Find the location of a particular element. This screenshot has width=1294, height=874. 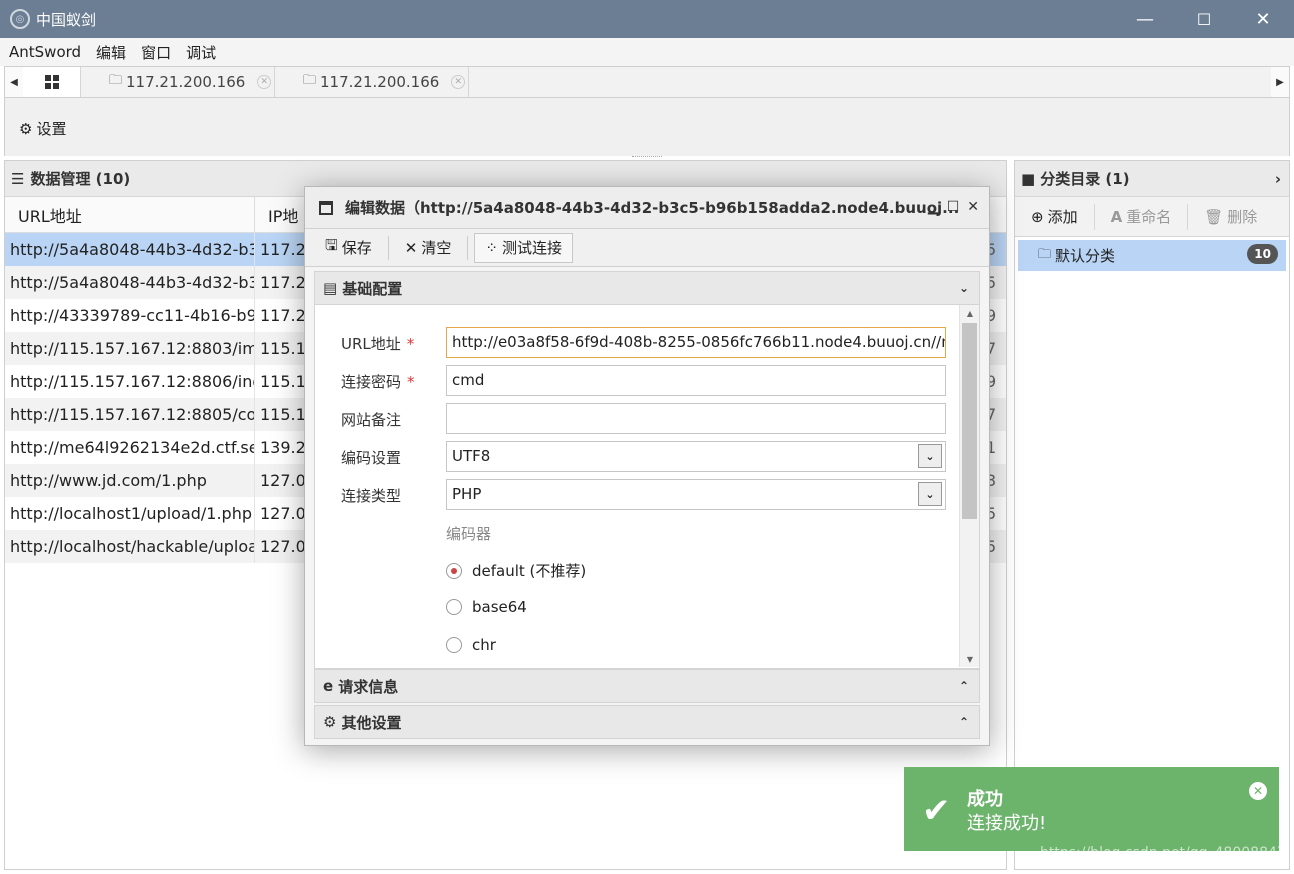

dialog-toolbar: 🖫 保存 ✕ 清空 ⁘ 测试连接 is located at coordinates (647, 248).